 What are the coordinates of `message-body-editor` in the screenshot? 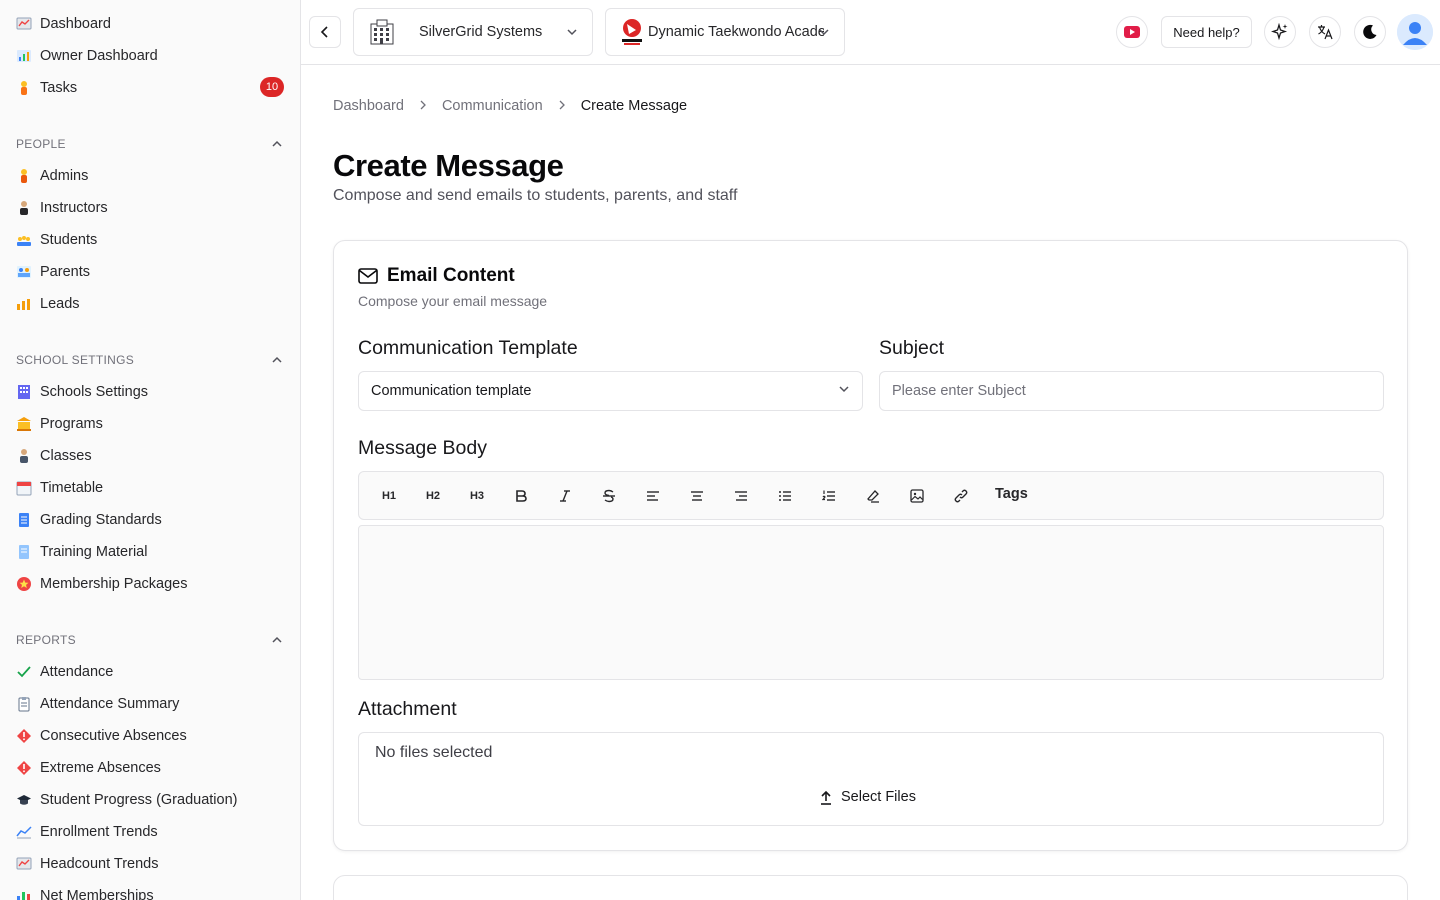 It's located at (871, 602).